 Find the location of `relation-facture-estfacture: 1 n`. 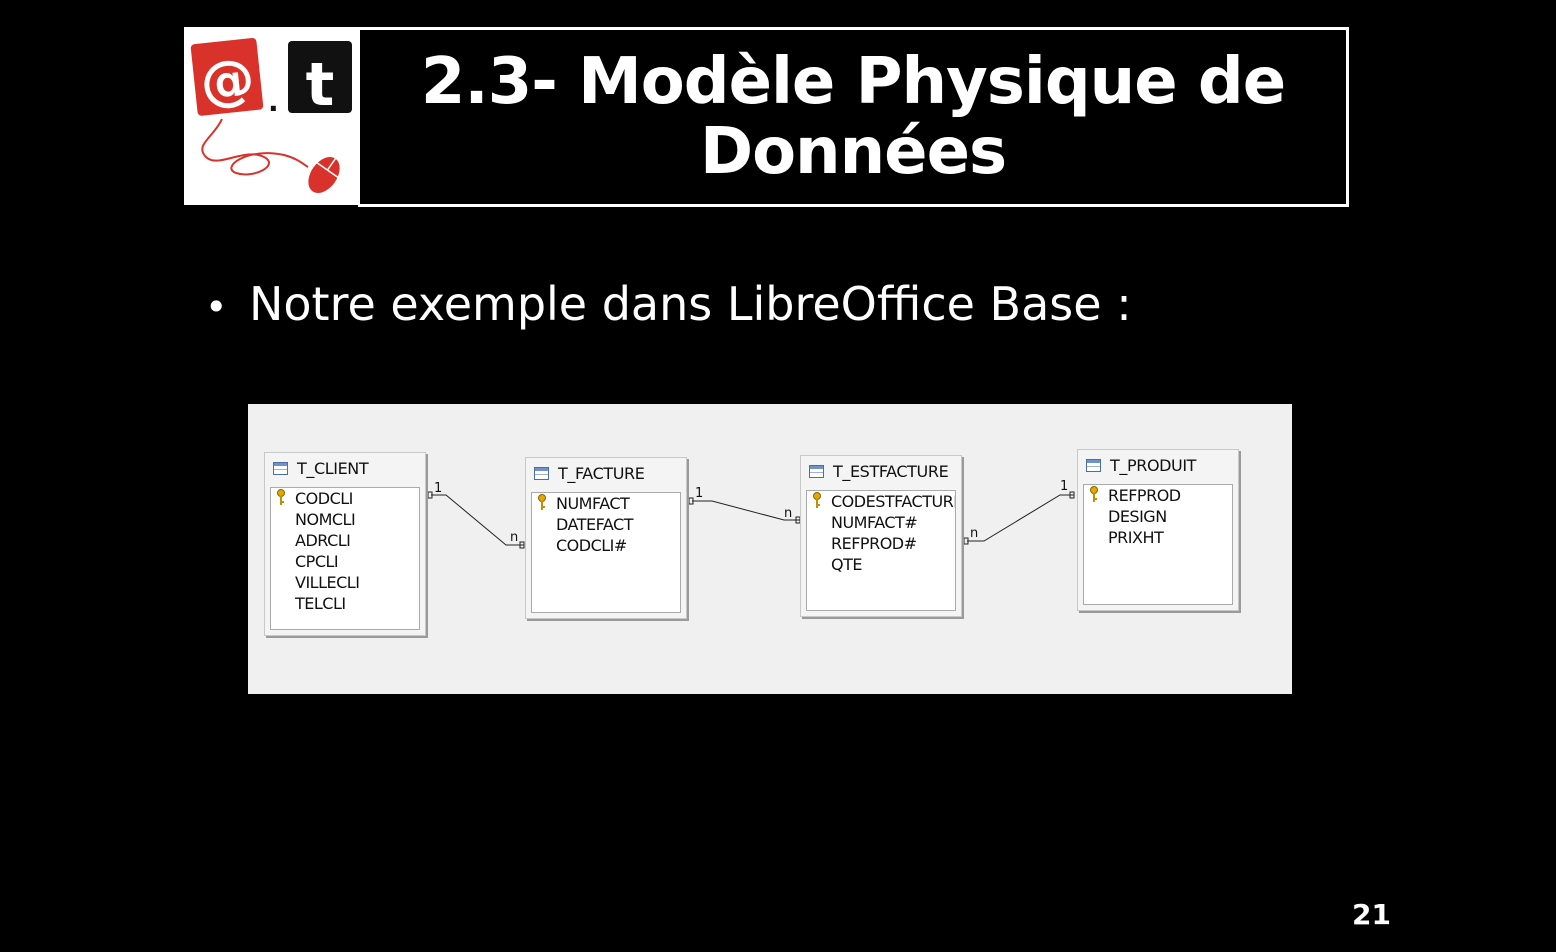

relation-facture-estfacture: 1 n is located at coordinates (744, 505).